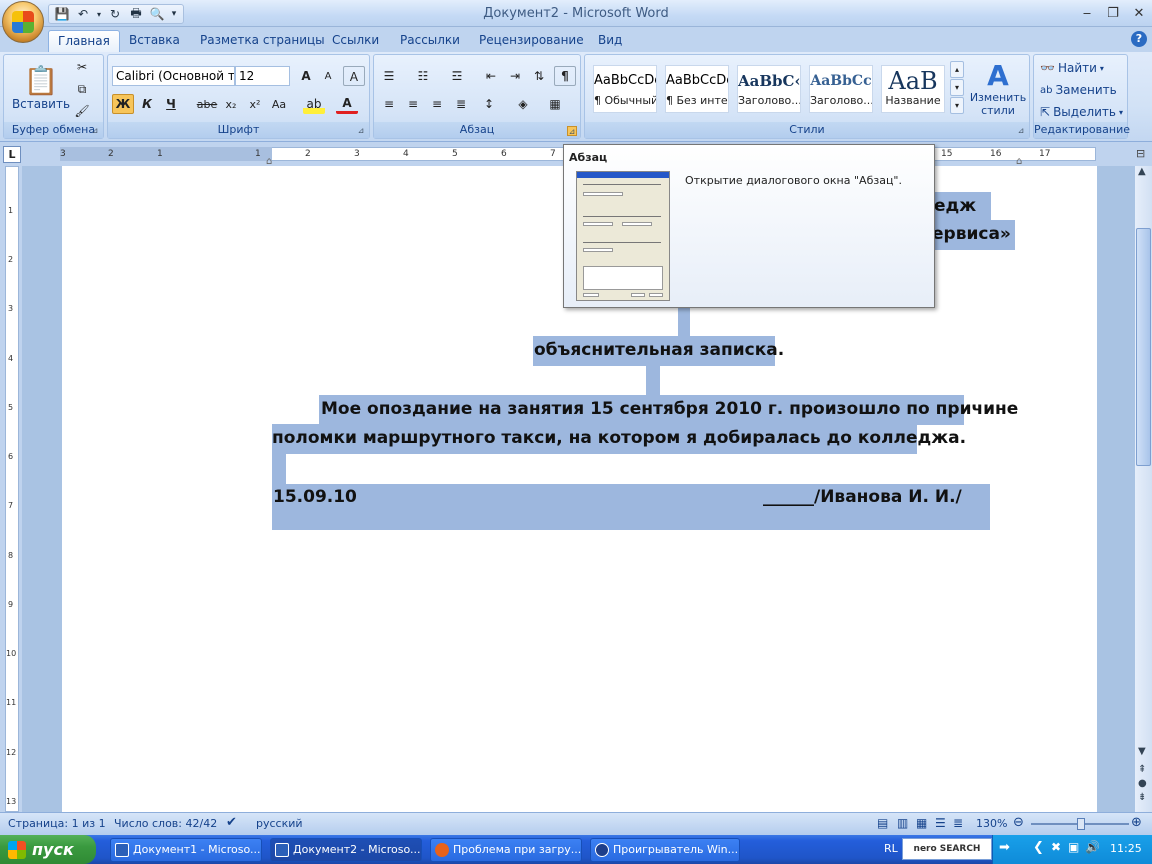 Image resolution: width=1152 pixels, height=864 pixels. Describe the element at coordinates (1092, 847) in the screenshot. I see `volume-icon: 🔊` at that location.